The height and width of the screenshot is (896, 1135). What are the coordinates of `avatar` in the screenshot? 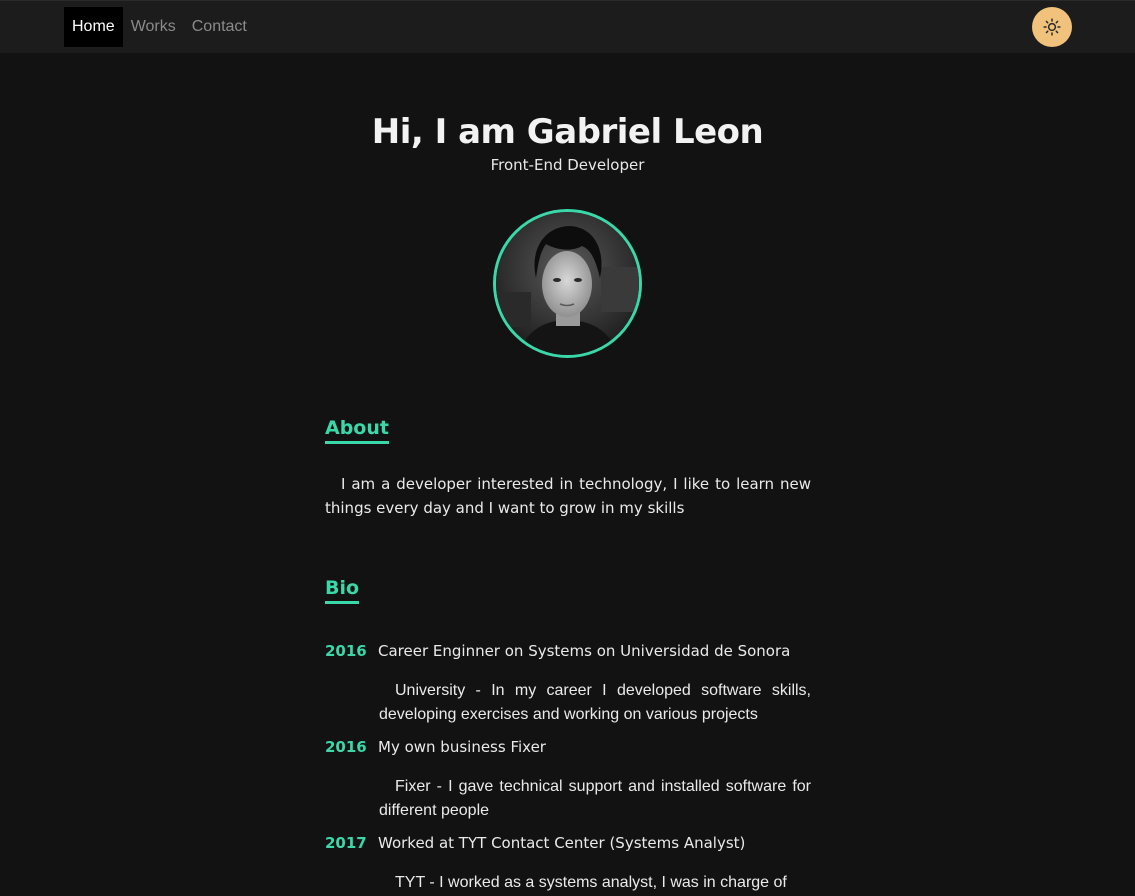 It's located at (567, 283).